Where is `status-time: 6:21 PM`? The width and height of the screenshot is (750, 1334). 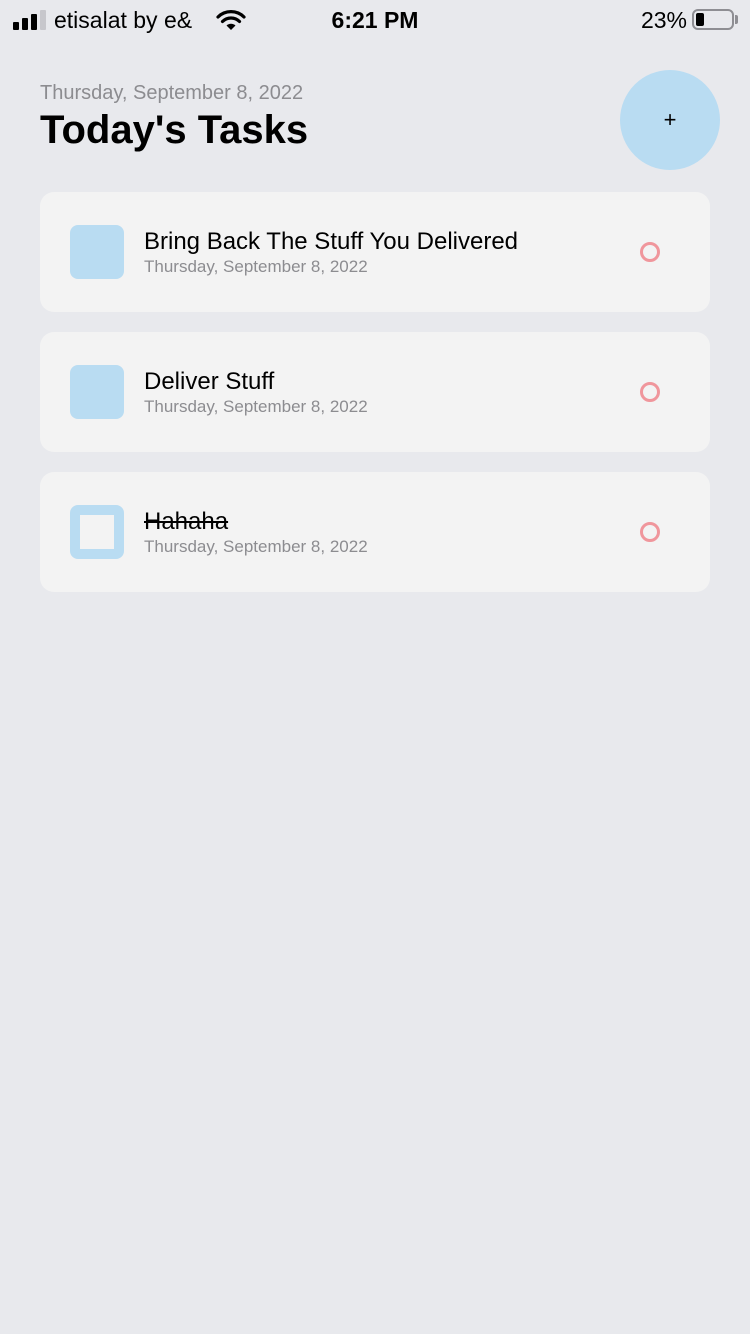 status-time: 6:21 PM is located at coordinates (375, 20).